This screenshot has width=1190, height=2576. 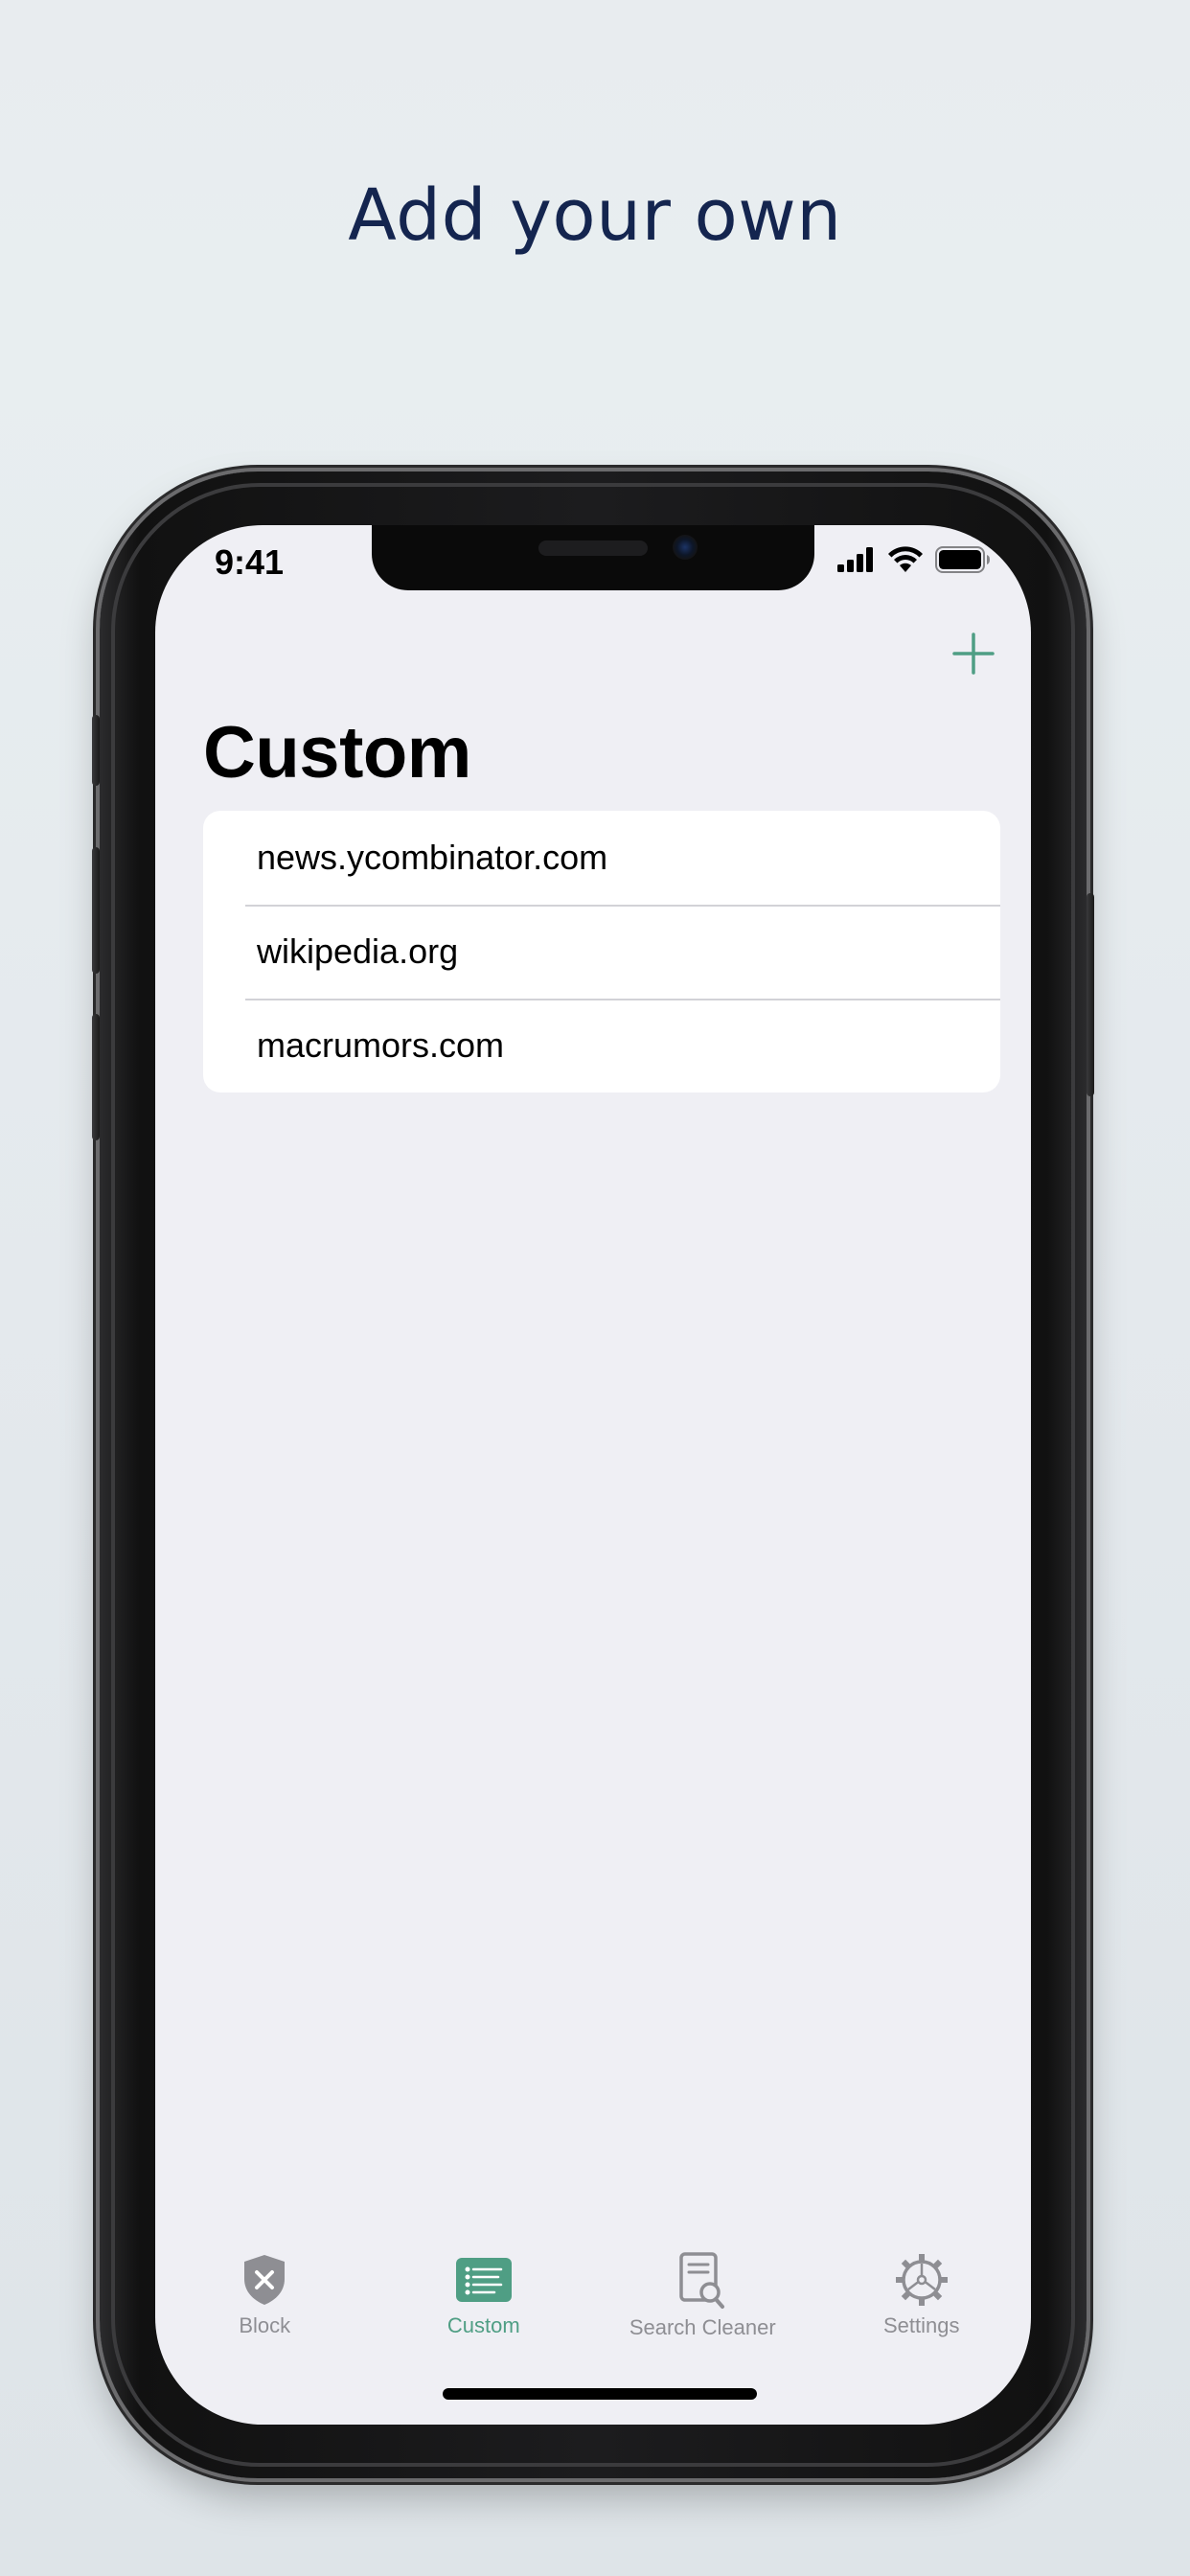 I want to click on notch, so click(x=593, y=557).